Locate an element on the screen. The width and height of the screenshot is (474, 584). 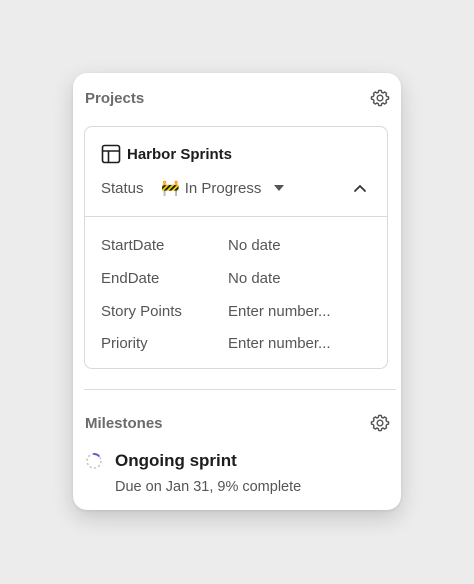
milestone-subtitle: Due on Jan 31, 9% complete is located at coordinates (208, 487).